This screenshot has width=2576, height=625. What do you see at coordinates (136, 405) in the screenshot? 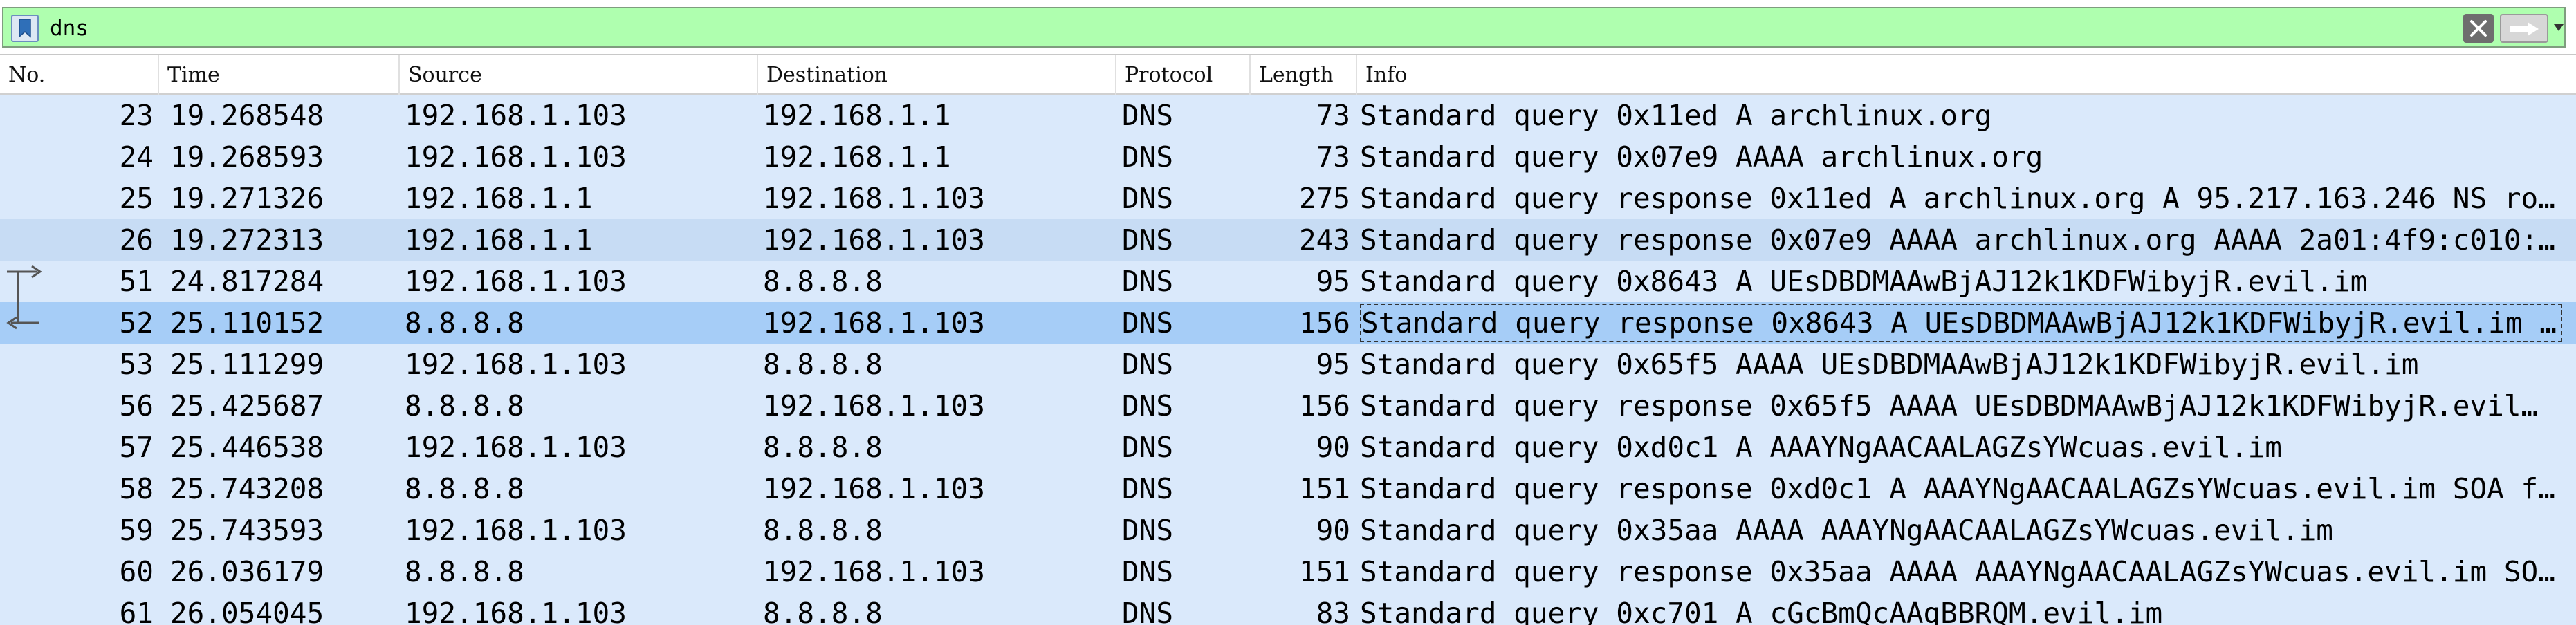
I see `packet-number: 56` at bounding box center [136, 405].